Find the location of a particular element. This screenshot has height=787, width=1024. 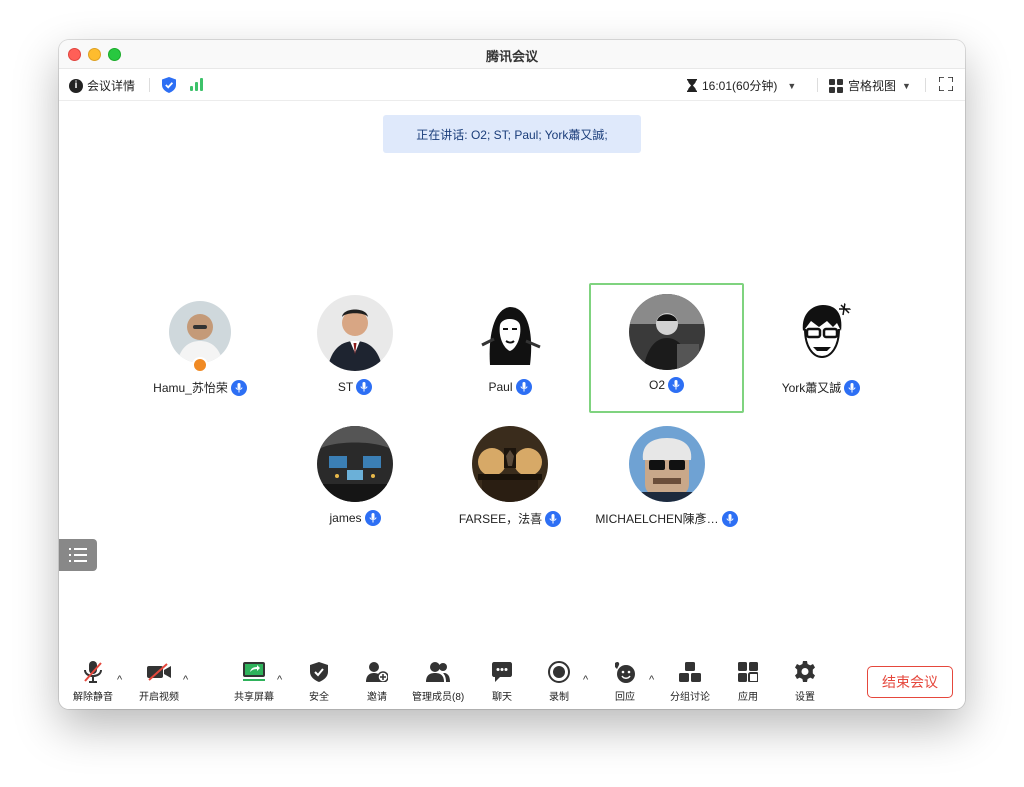

signal-strength-icon is located at coordinates (196, 84).